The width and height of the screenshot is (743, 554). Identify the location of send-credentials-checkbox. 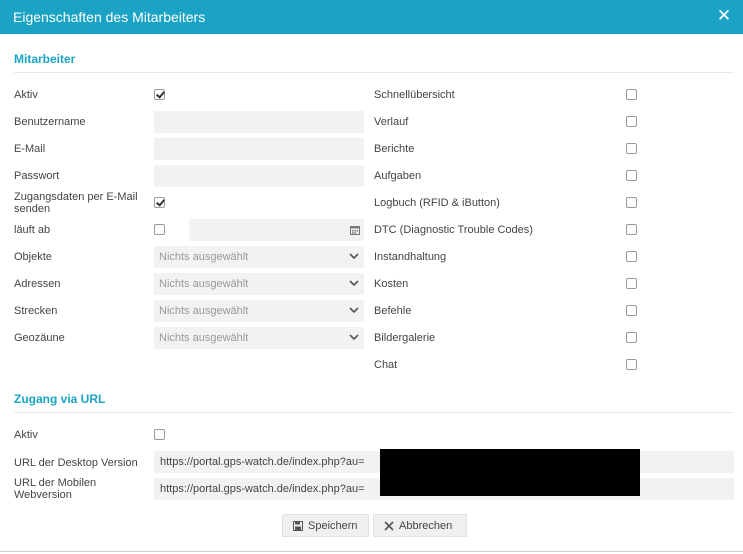
(159, 202).